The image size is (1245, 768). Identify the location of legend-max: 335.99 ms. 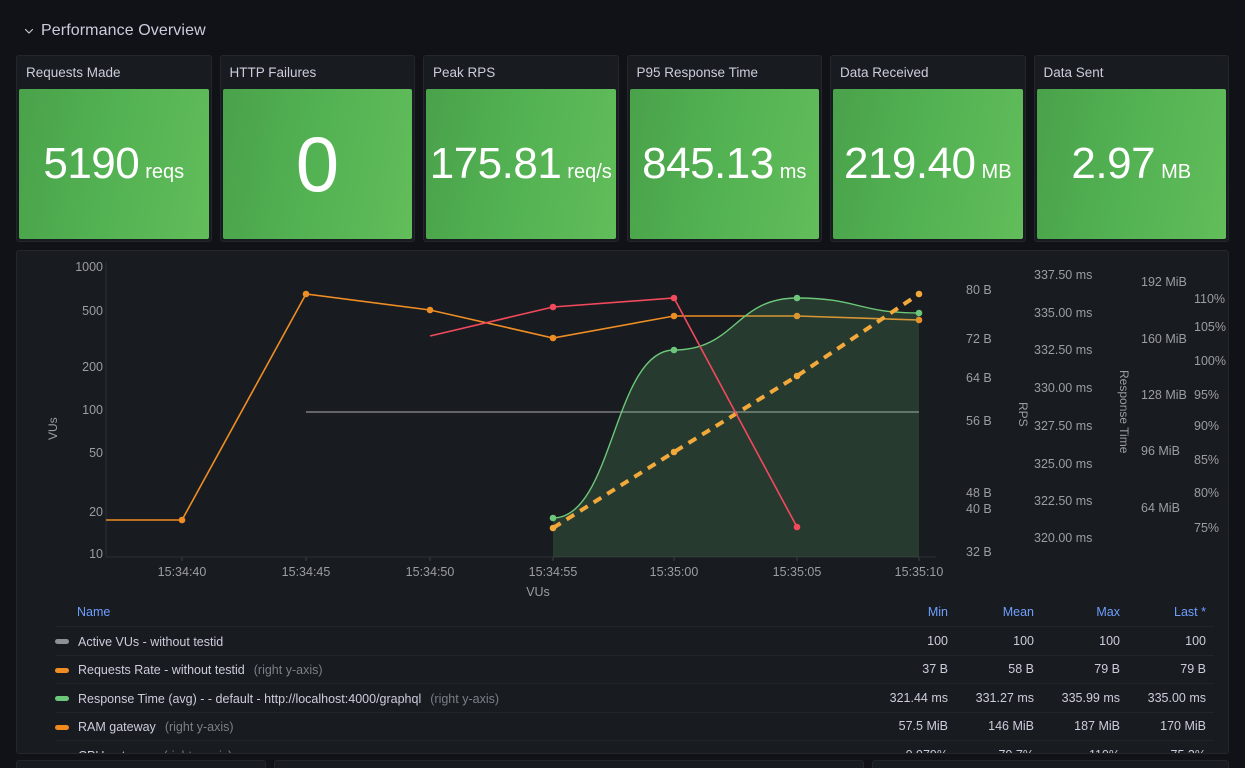
(1085, 698).